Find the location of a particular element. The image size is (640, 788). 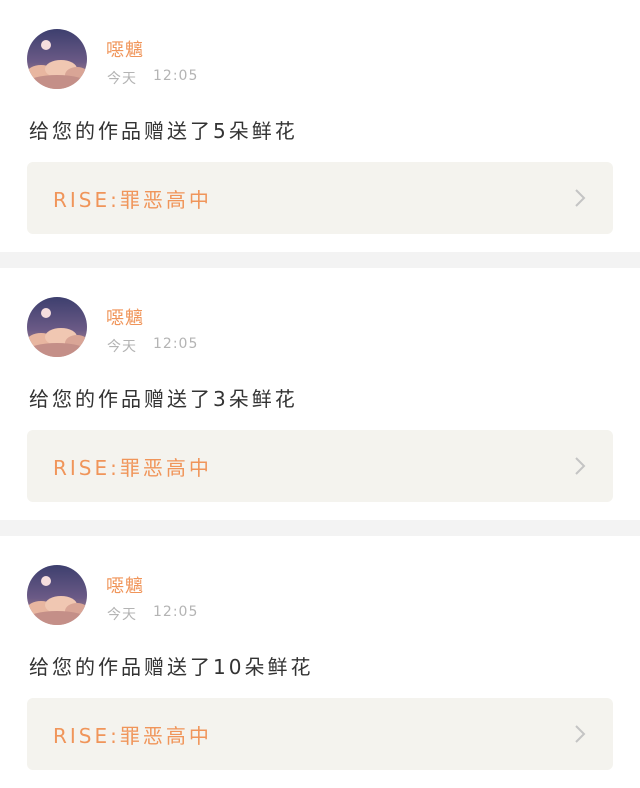

notification-message: 给您的作品赠送了5朵鲜花 is located at coordinates (163, 131).